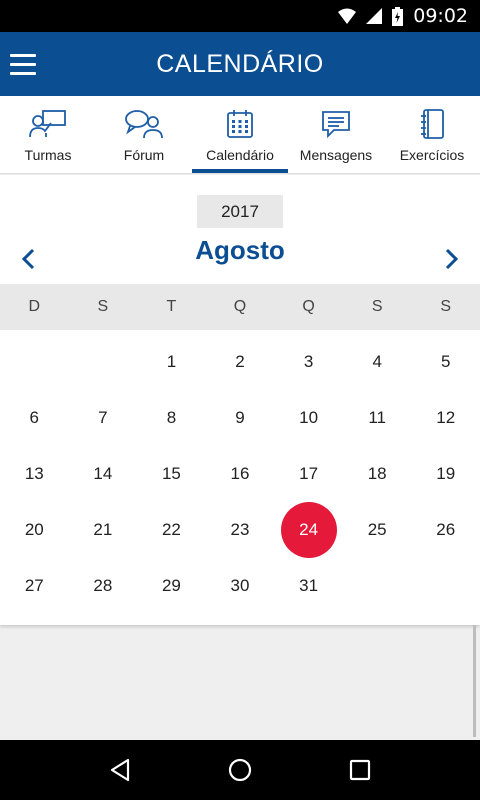  What do you see at coordinates (445, 530) in the screenshot?
I see `day-cell: 26` at bounding box center [445, 530].